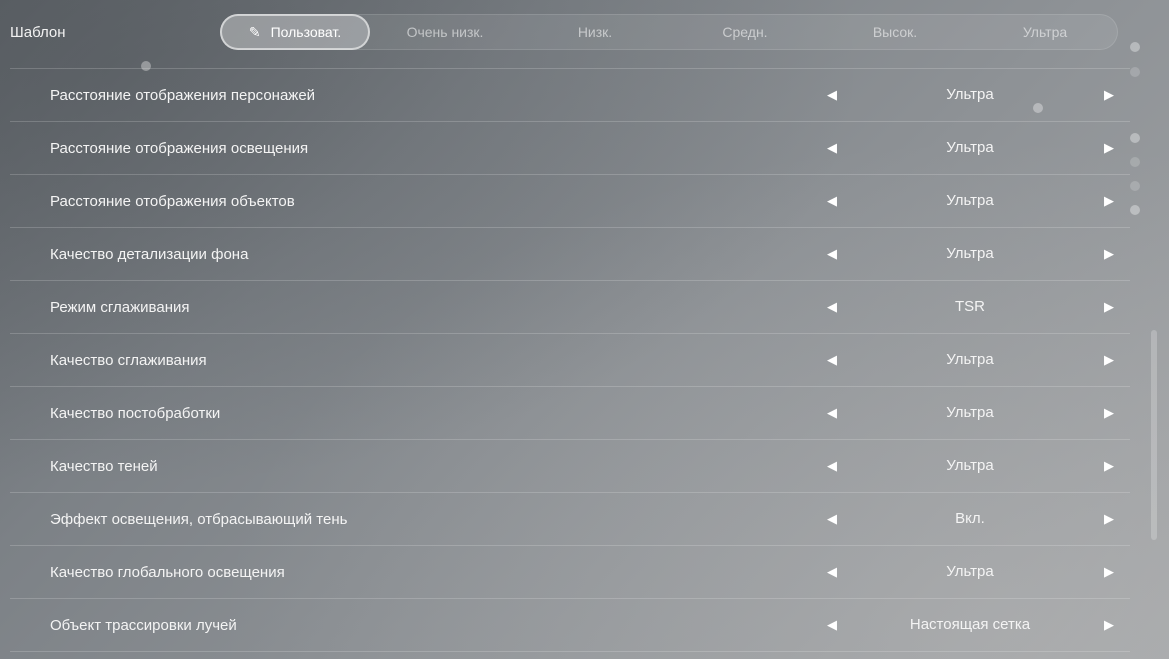 This screenshot has height=659, width=1169. I want to click on preset-option-very-low: Очень низк., so click(445, 32).